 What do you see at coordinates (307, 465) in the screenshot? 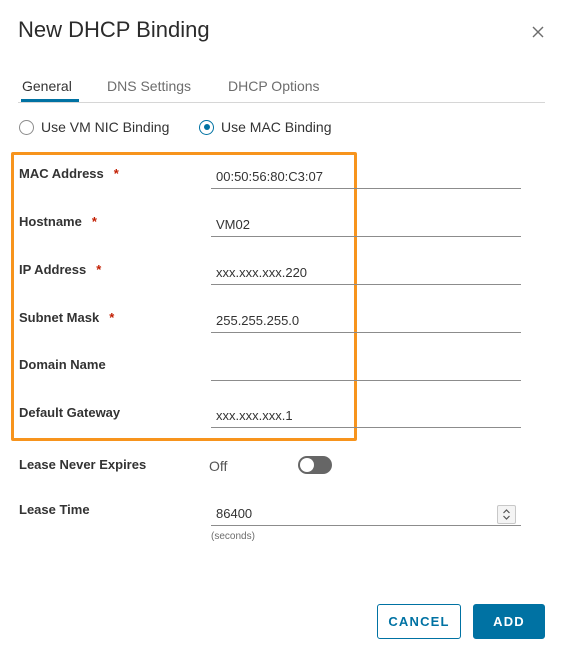
I see `toggle-knob` at bounding box center [307, 465].